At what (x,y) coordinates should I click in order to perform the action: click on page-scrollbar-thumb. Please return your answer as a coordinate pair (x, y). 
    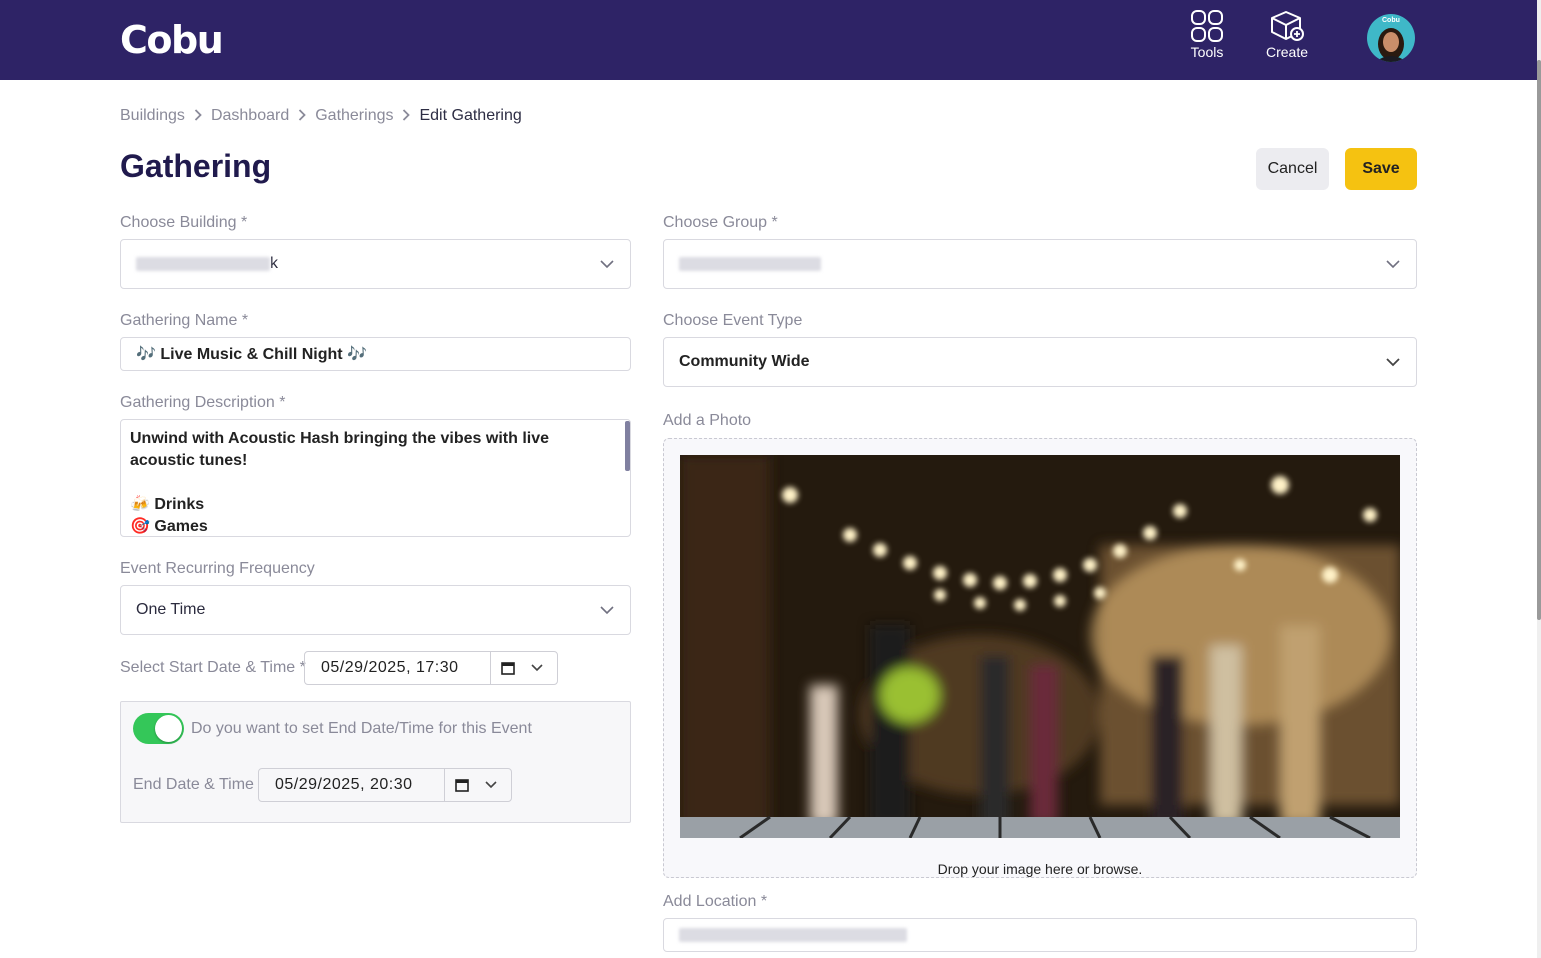
    Looking at the image, I should click on (1539, 340).